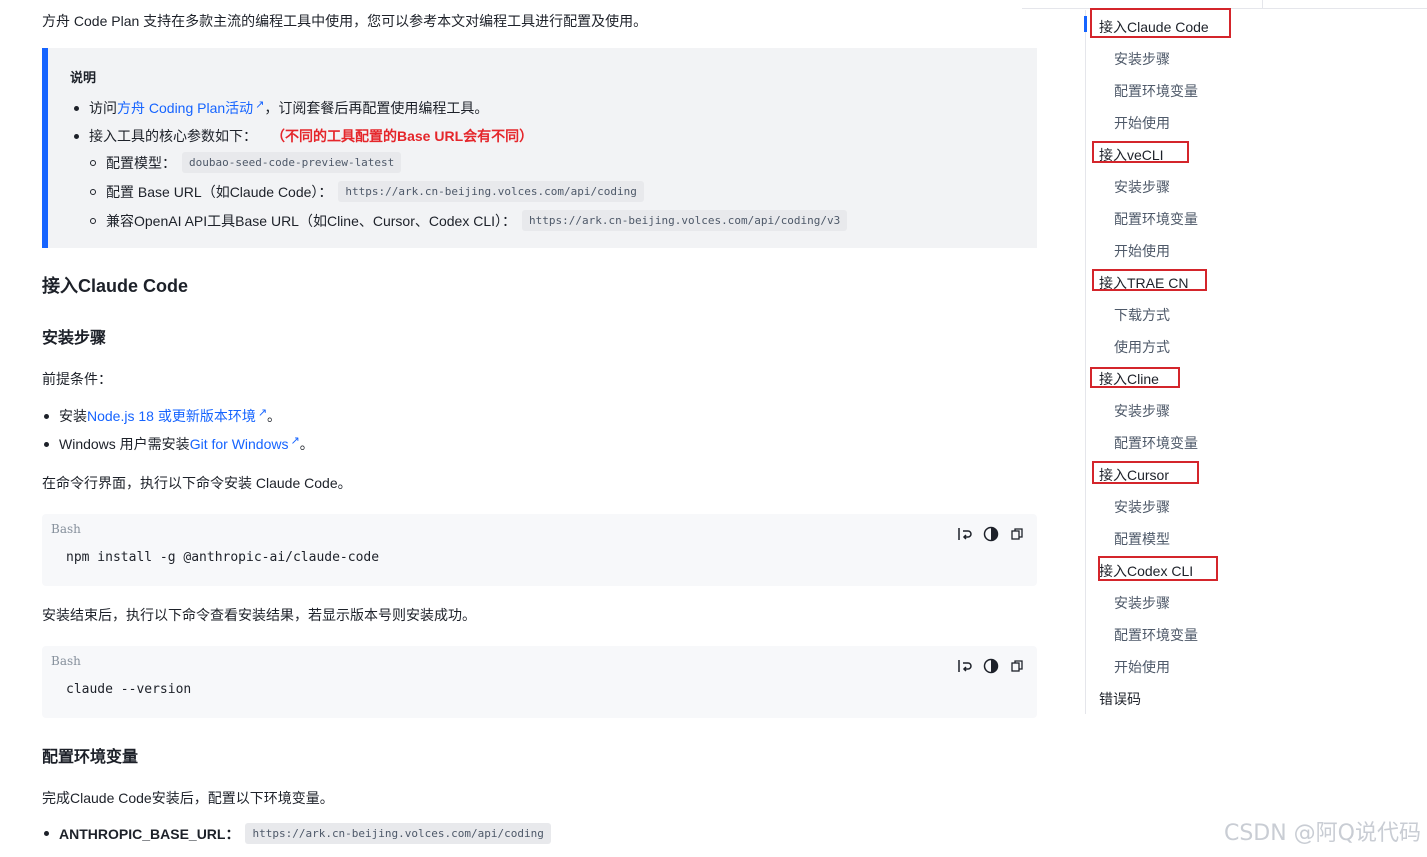 The height and width of the screenshot is (857, 1427). What do you see at coordinates (77, 379) in the screenshot?
I see `prereq-label: 前提条件：` at bounding box center [77, 379].